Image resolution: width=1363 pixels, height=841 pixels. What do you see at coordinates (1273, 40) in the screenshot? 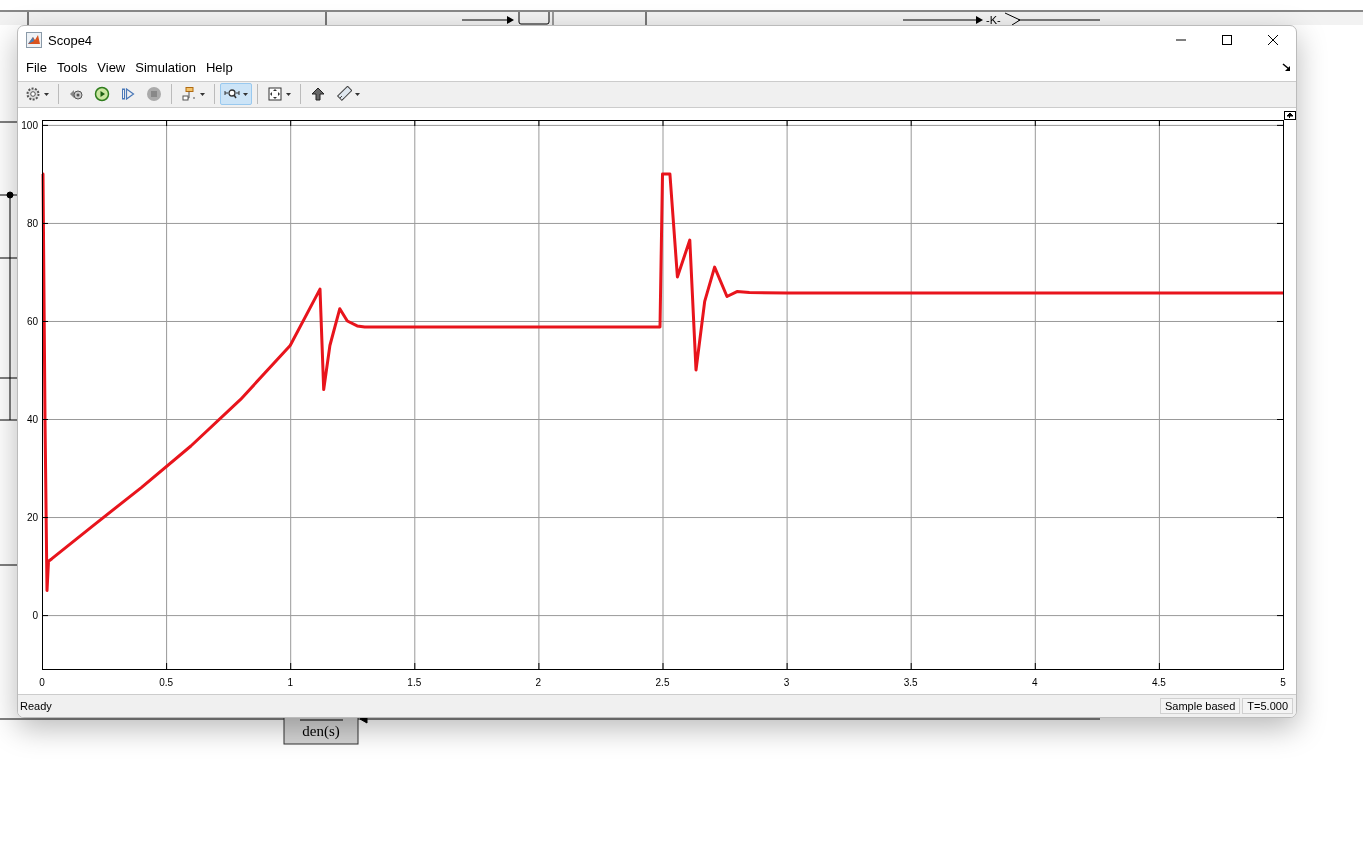
I see `close-icon` at bounding box center [1273, 40].